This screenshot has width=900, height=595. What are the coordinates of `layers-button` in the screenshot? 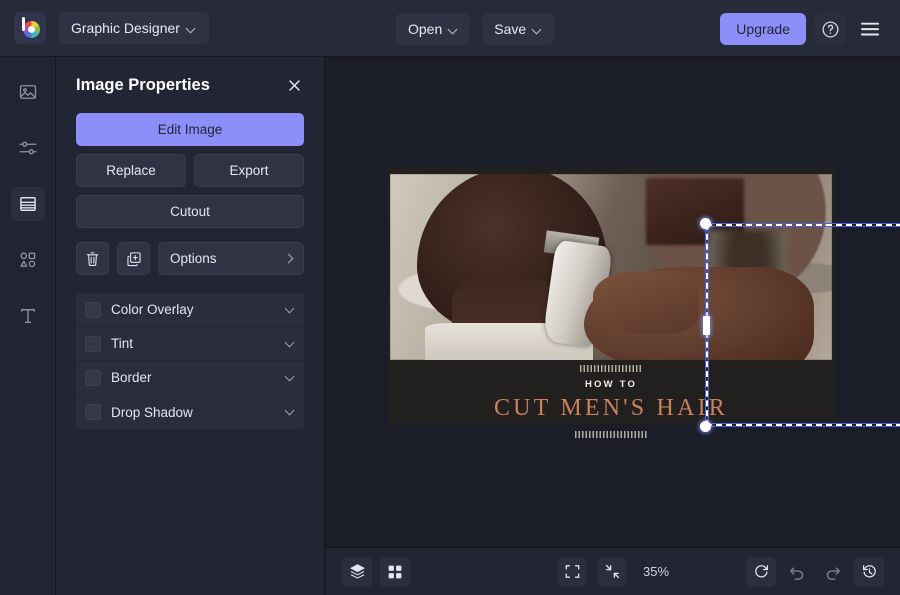 It's located at (357, 571).